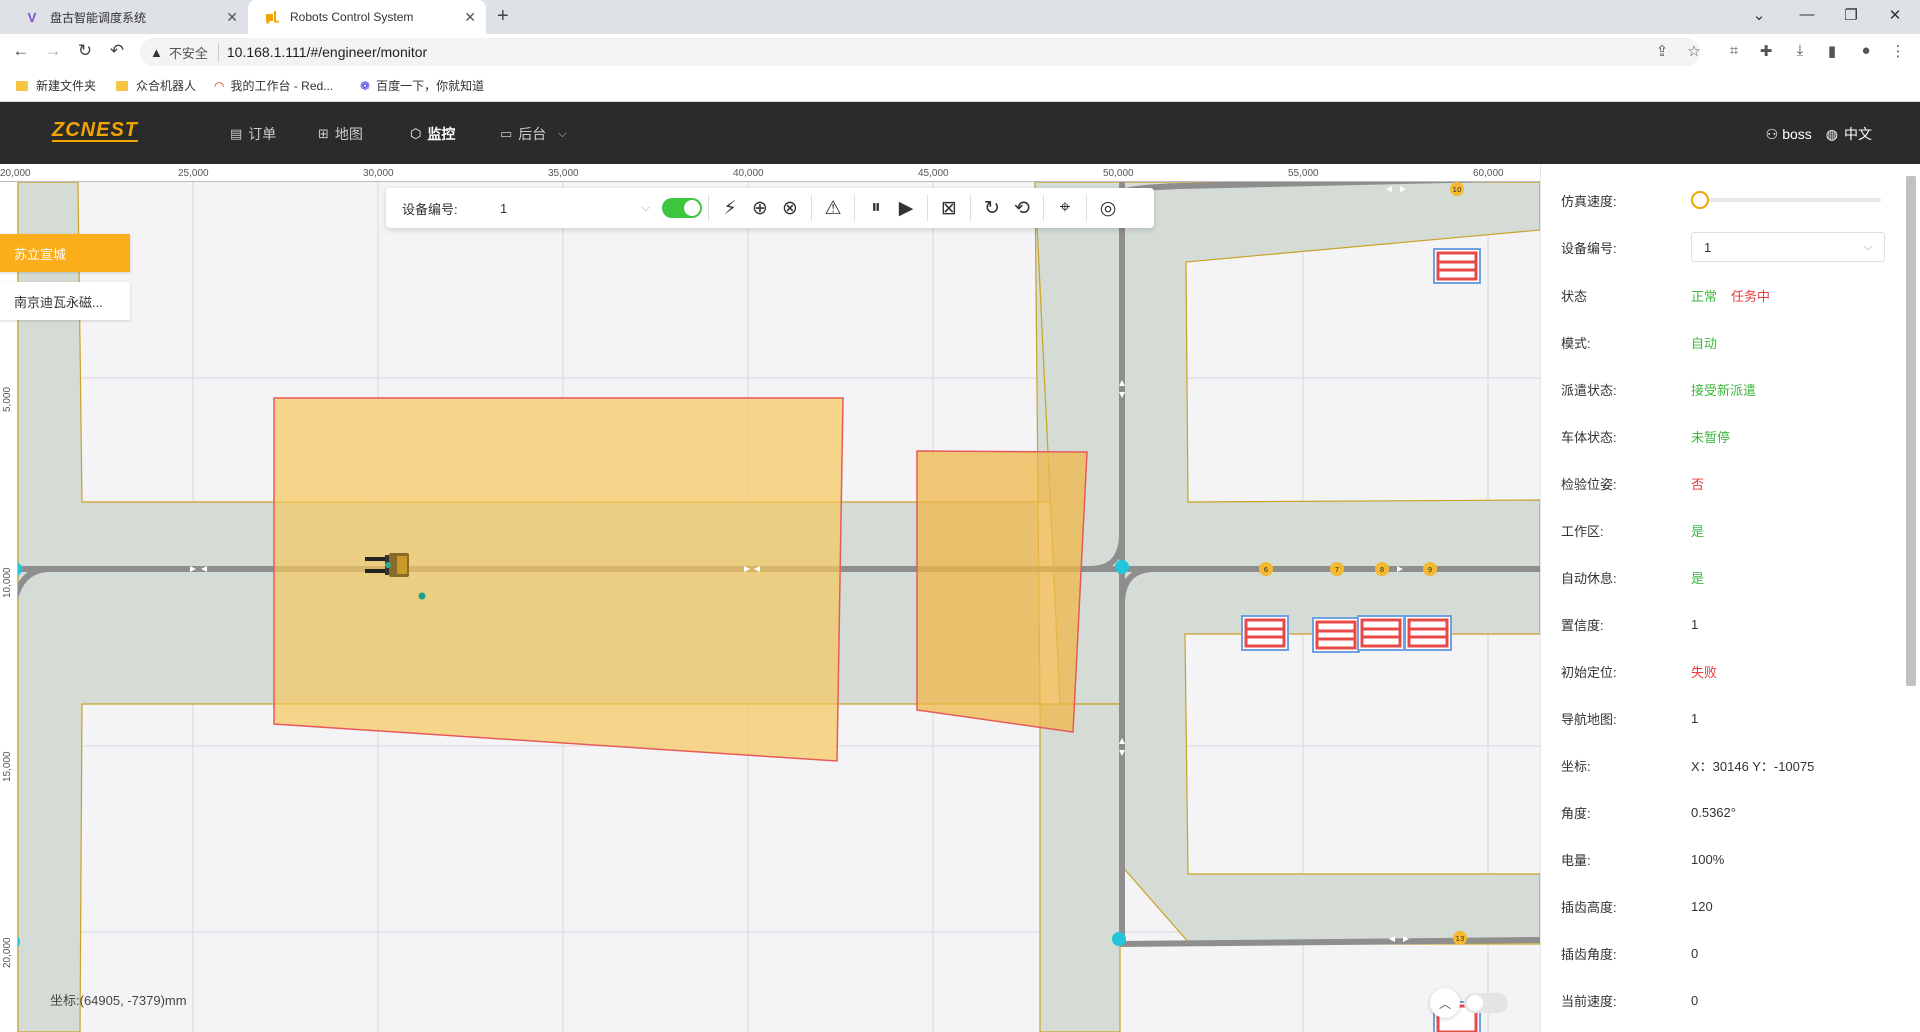 This screenshot has height=1032, width=1920. What do you see at coordinates (1704, 296) in the screenshot?
I see `status-value: 正常` at bounding box center [1704, 296].